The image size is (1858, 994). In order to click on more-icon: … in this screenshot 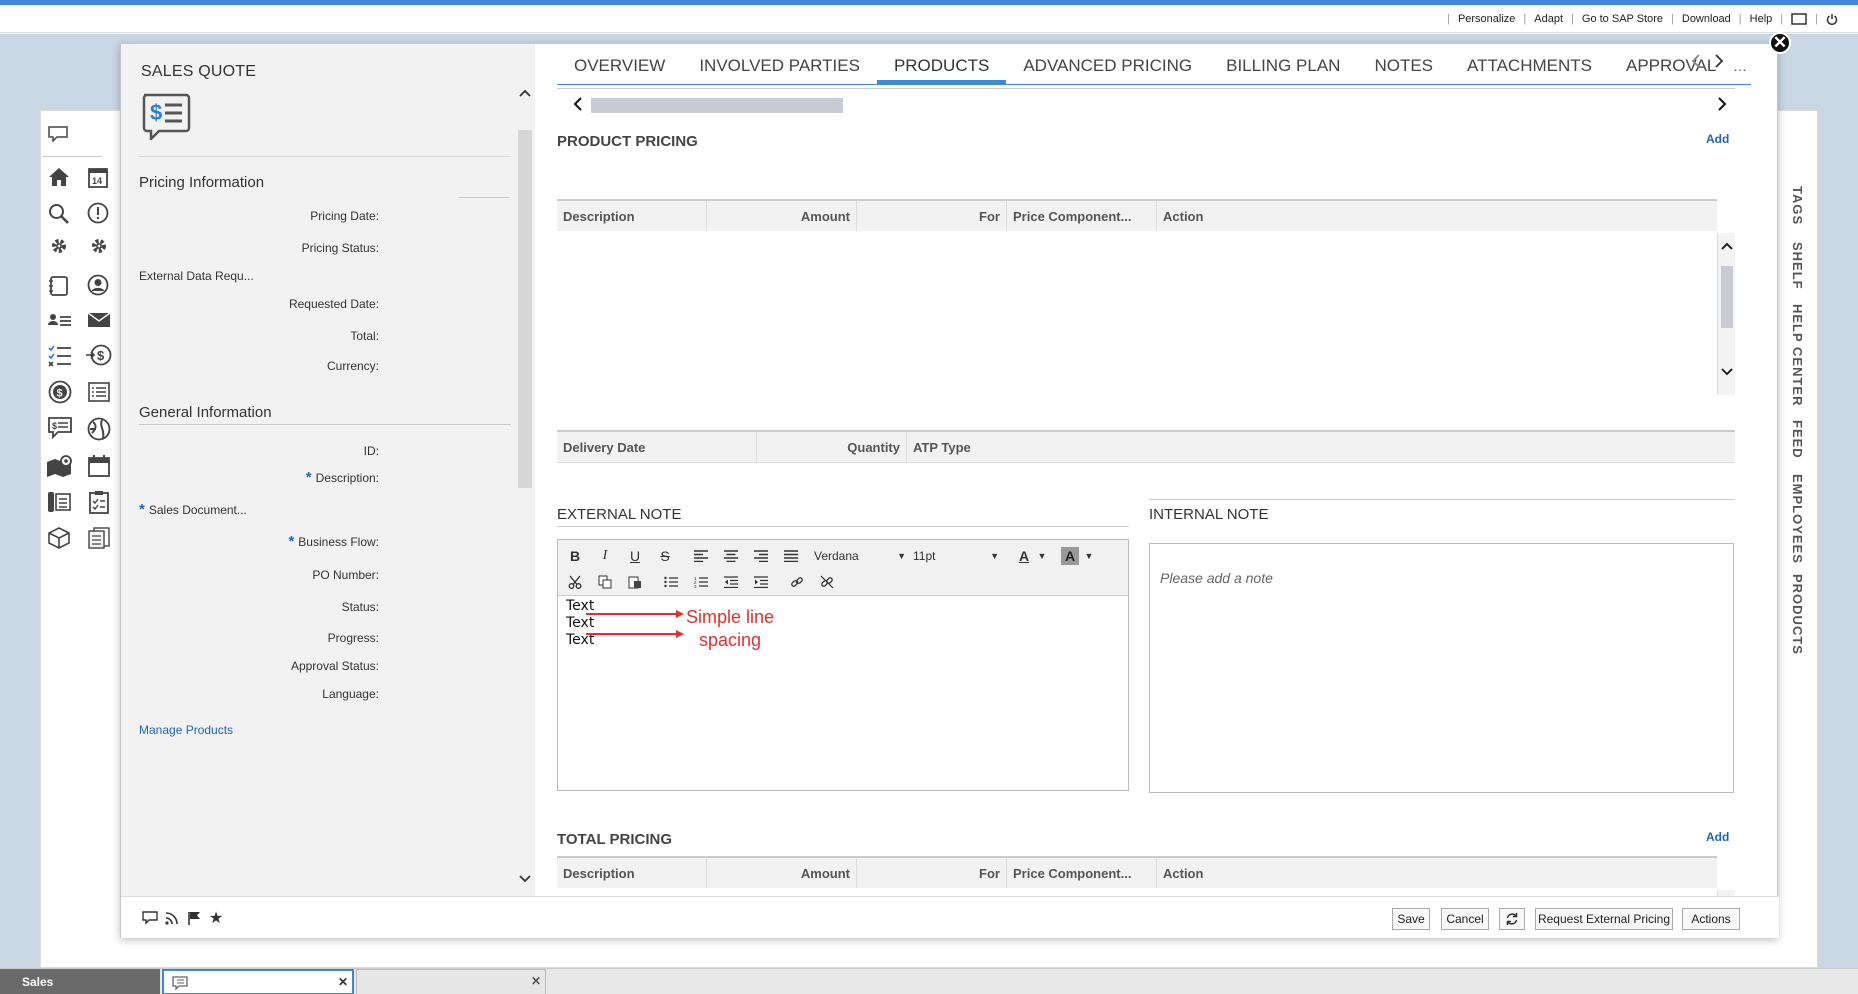, I will do `click(1740, 66)`.